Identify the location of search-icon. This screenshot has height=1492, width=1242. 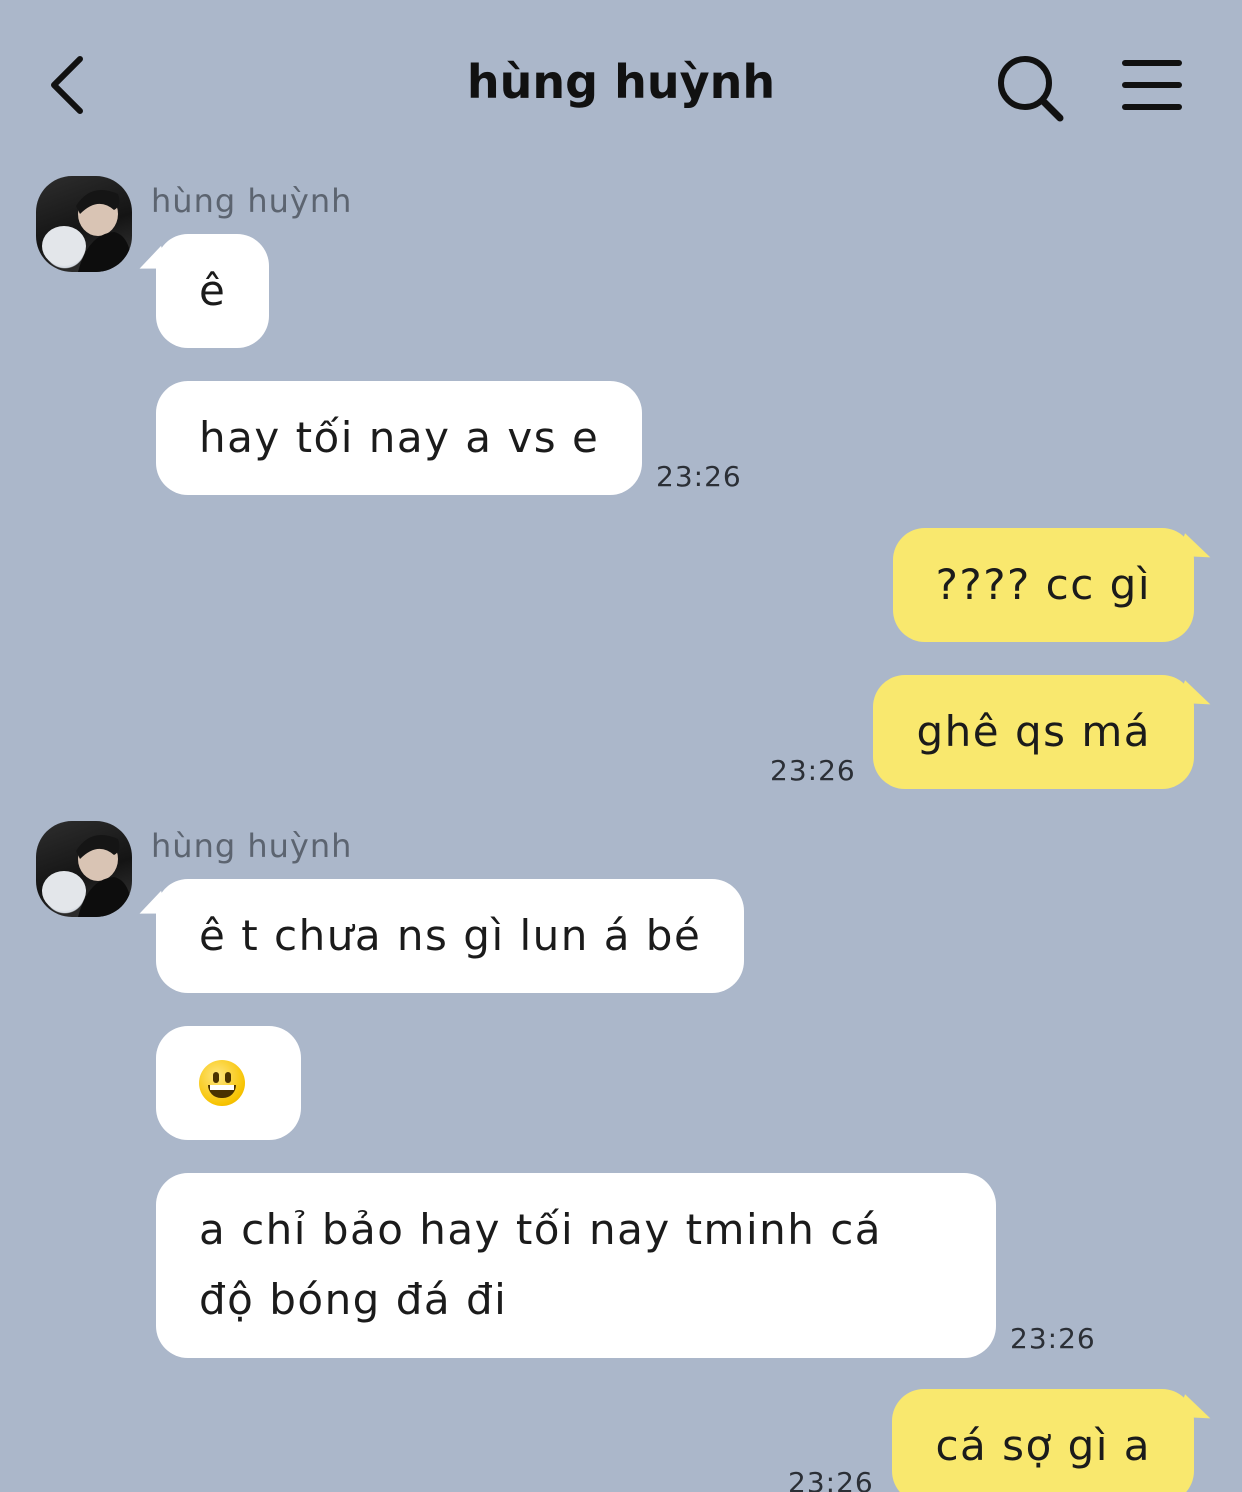
(1031, 88).